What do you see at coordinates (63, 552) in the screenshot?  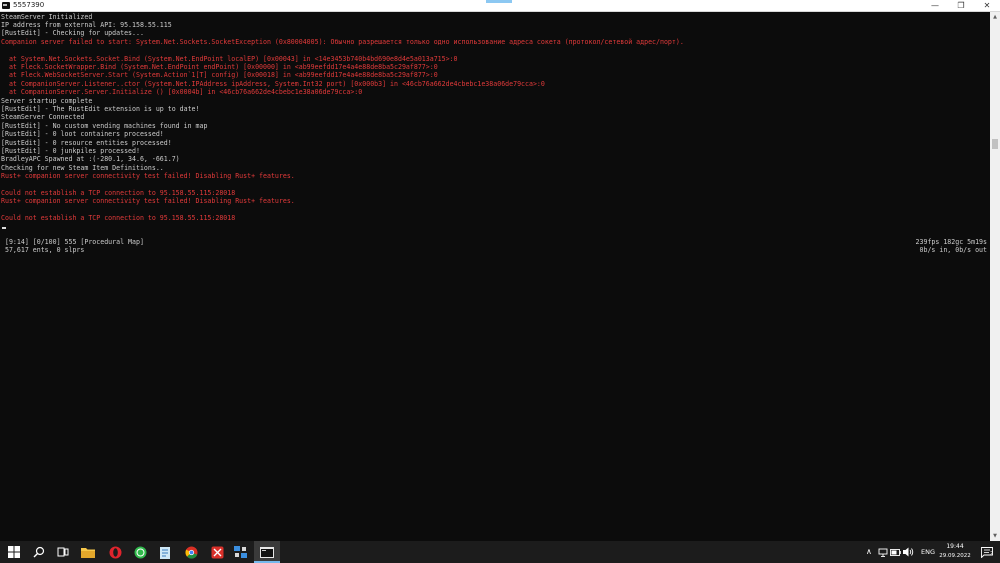 I see `task-view-icon` at bounding box center [63, 552].